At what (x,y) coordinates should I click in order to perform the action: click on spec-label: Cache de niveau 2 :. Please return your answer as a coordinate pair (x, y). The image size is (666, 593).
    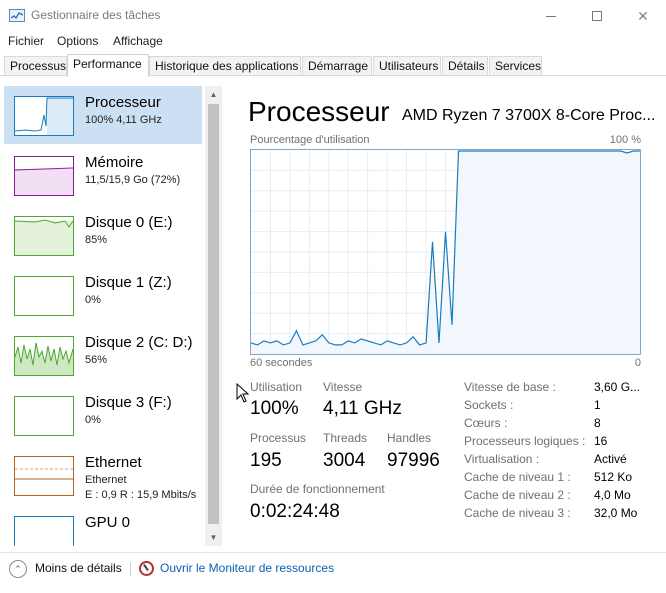
    Looking at the image, I should click on (517, 495).